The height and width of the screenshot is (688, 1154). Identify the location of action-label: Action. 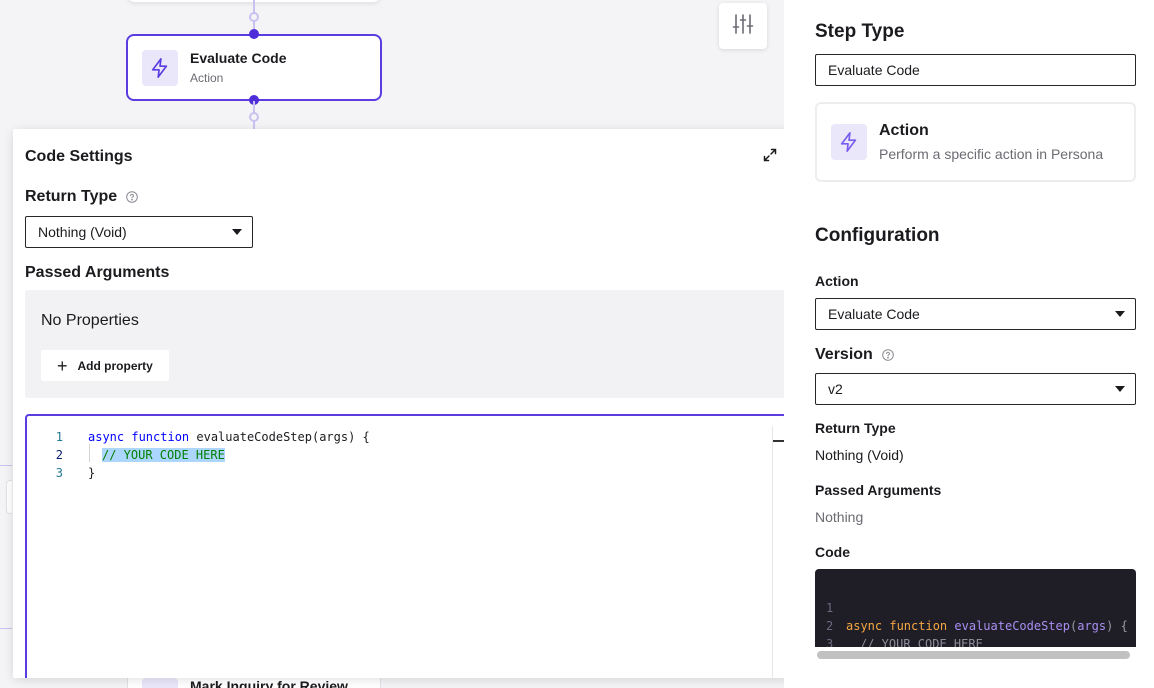
(837, 281).